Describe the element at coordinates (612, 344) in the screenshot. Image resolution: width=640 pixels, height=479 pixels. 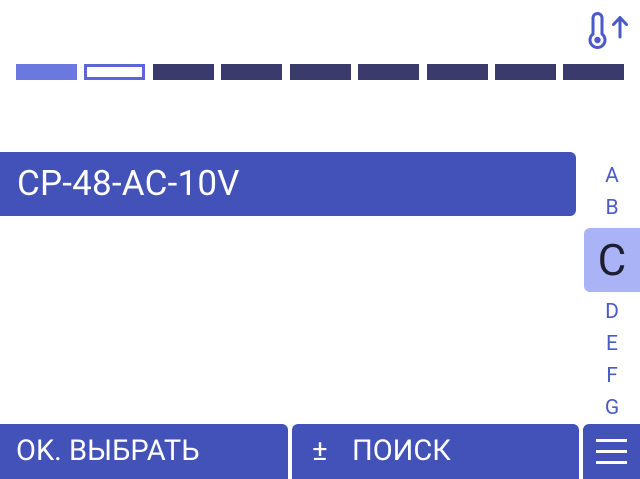
I see `index-letter-e: E` at that location.